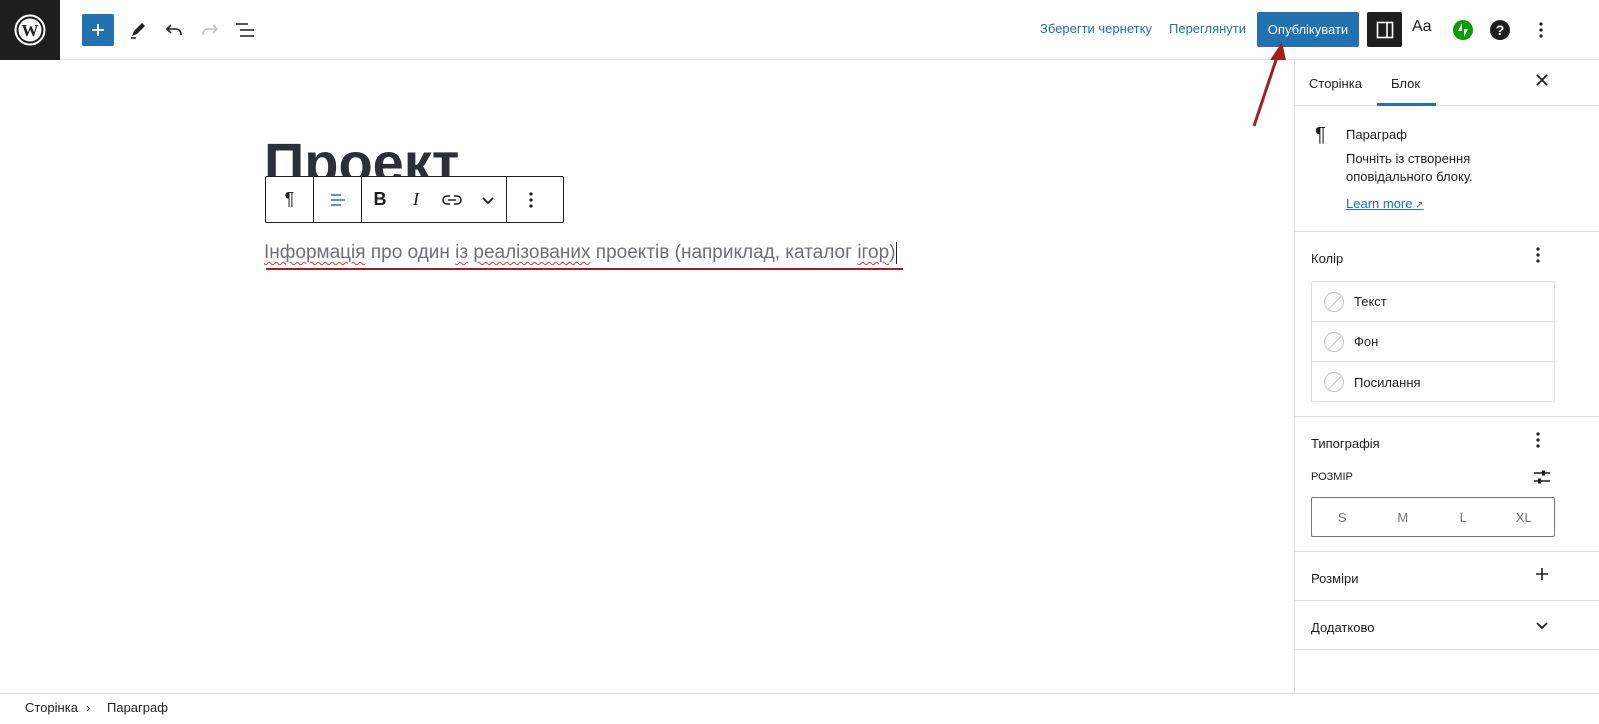  What do you see at coordinates (1447, 83) in the screenshot?
I see `sidebar-tabs: Сторінка Блок` at bounding box center [1447, 83].